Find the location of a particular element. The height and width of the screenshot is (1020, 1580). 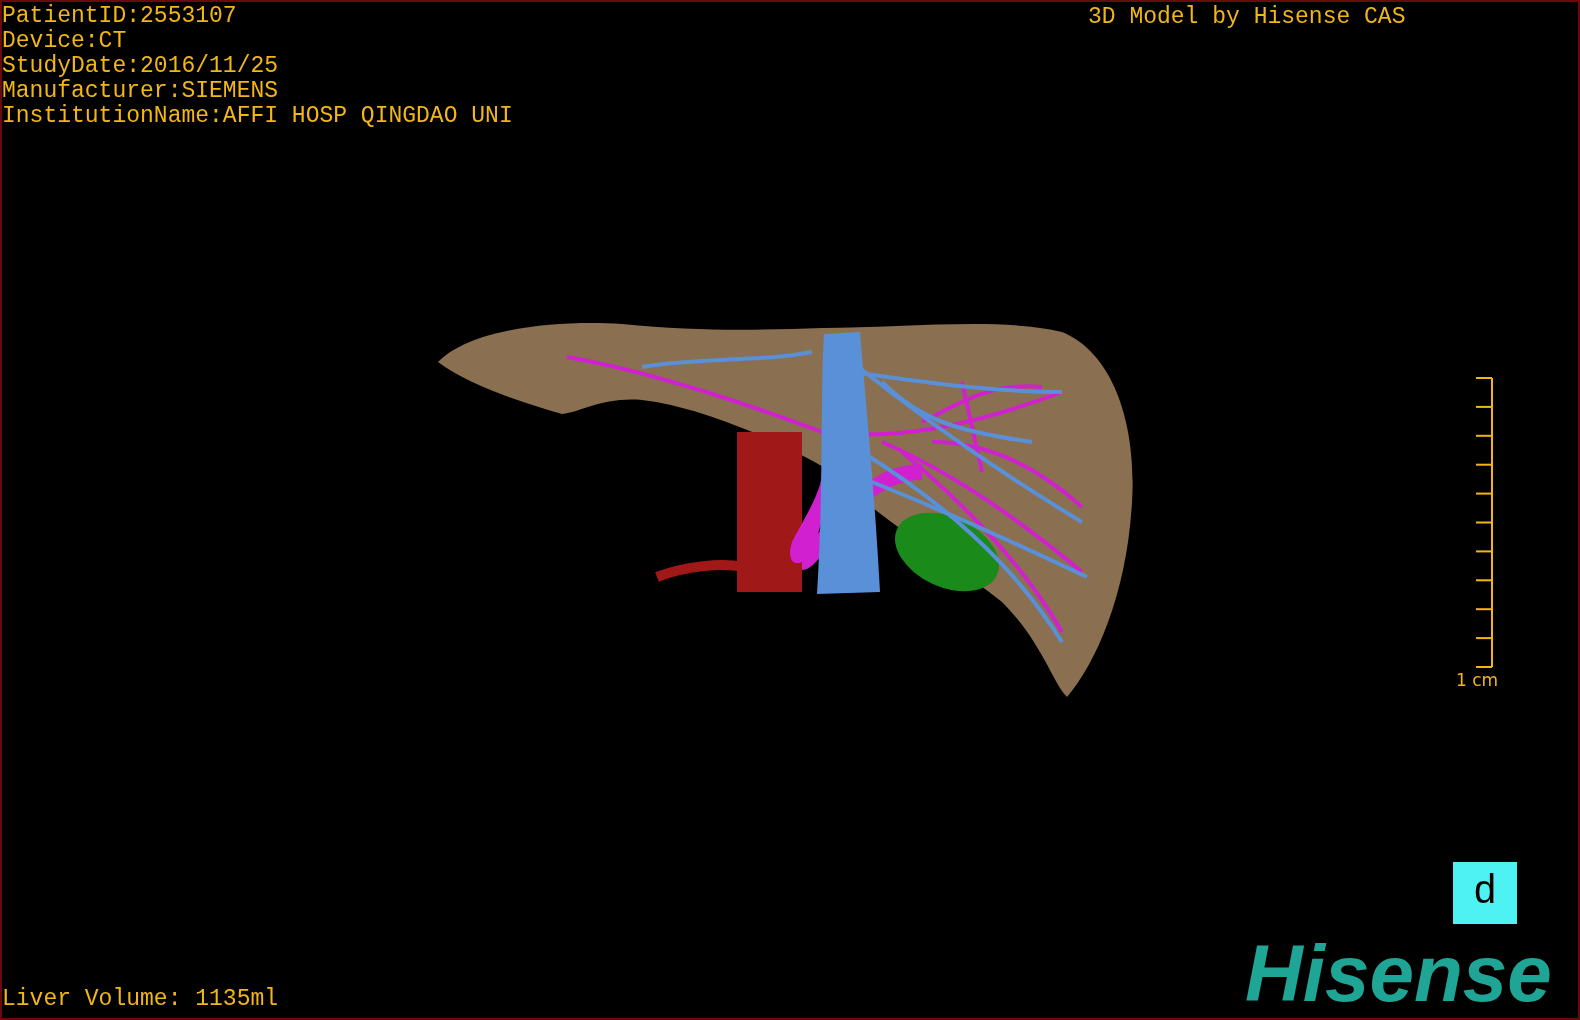

info-line: Manufacturer:SIEMENS is located at coordinates (141, 91).